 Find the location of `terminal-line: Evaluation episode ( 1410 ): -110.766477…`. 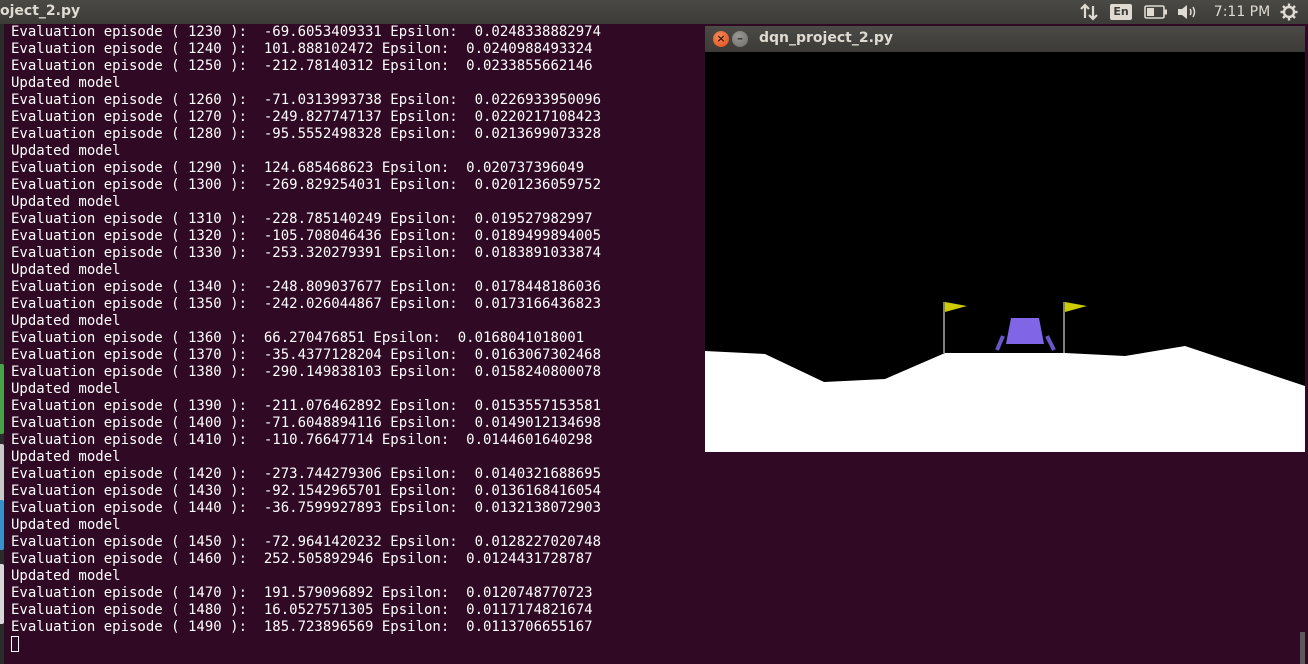

terminal-line: Evaluation episode ( 1410 ): -110.766477… is located at coordinates (302, 440).